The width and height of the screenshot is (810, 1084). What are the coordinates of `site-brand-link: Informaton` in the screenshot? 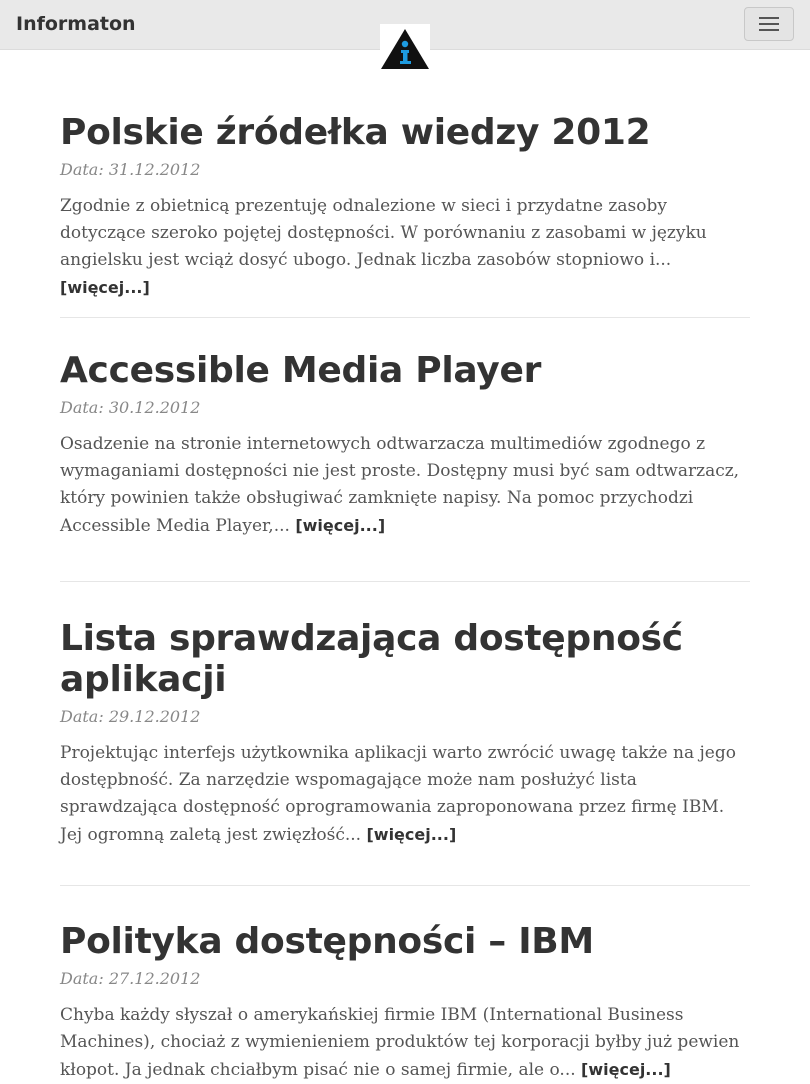 It's located at (76, 24).